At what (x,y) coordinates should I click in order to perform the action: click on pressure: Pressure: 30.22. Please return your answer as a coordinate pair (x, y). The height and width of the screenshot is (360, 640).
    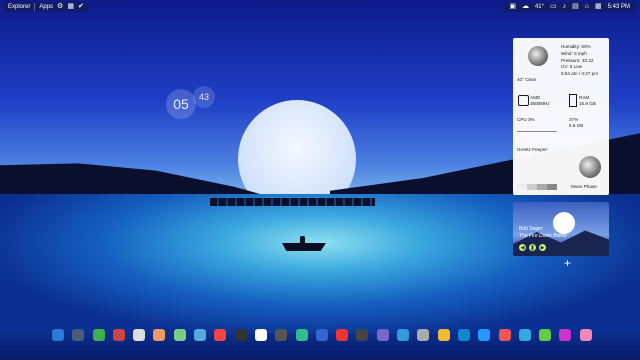
    Looking at the image, I should click on (577, 60).